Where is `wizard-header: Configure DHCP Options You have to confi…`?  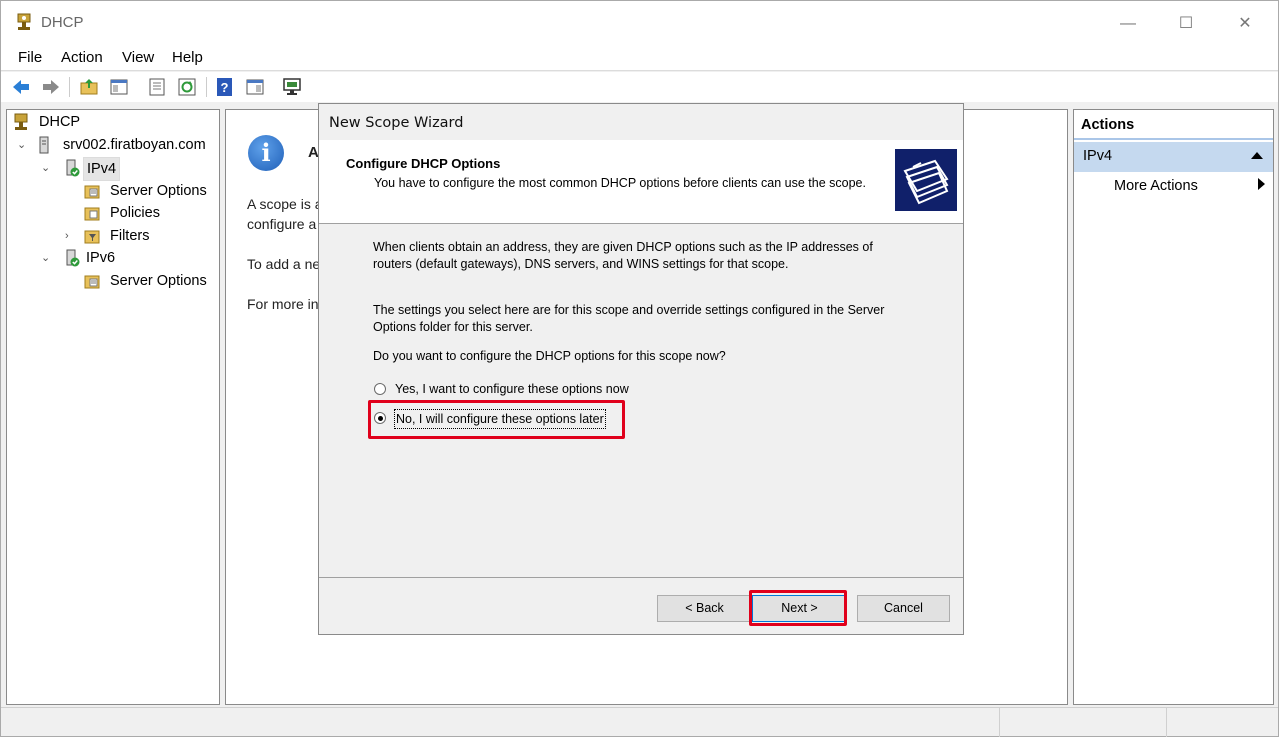 wizard-header: Configure DHCP Options You have to confi… is located at coordinates (641, 182).